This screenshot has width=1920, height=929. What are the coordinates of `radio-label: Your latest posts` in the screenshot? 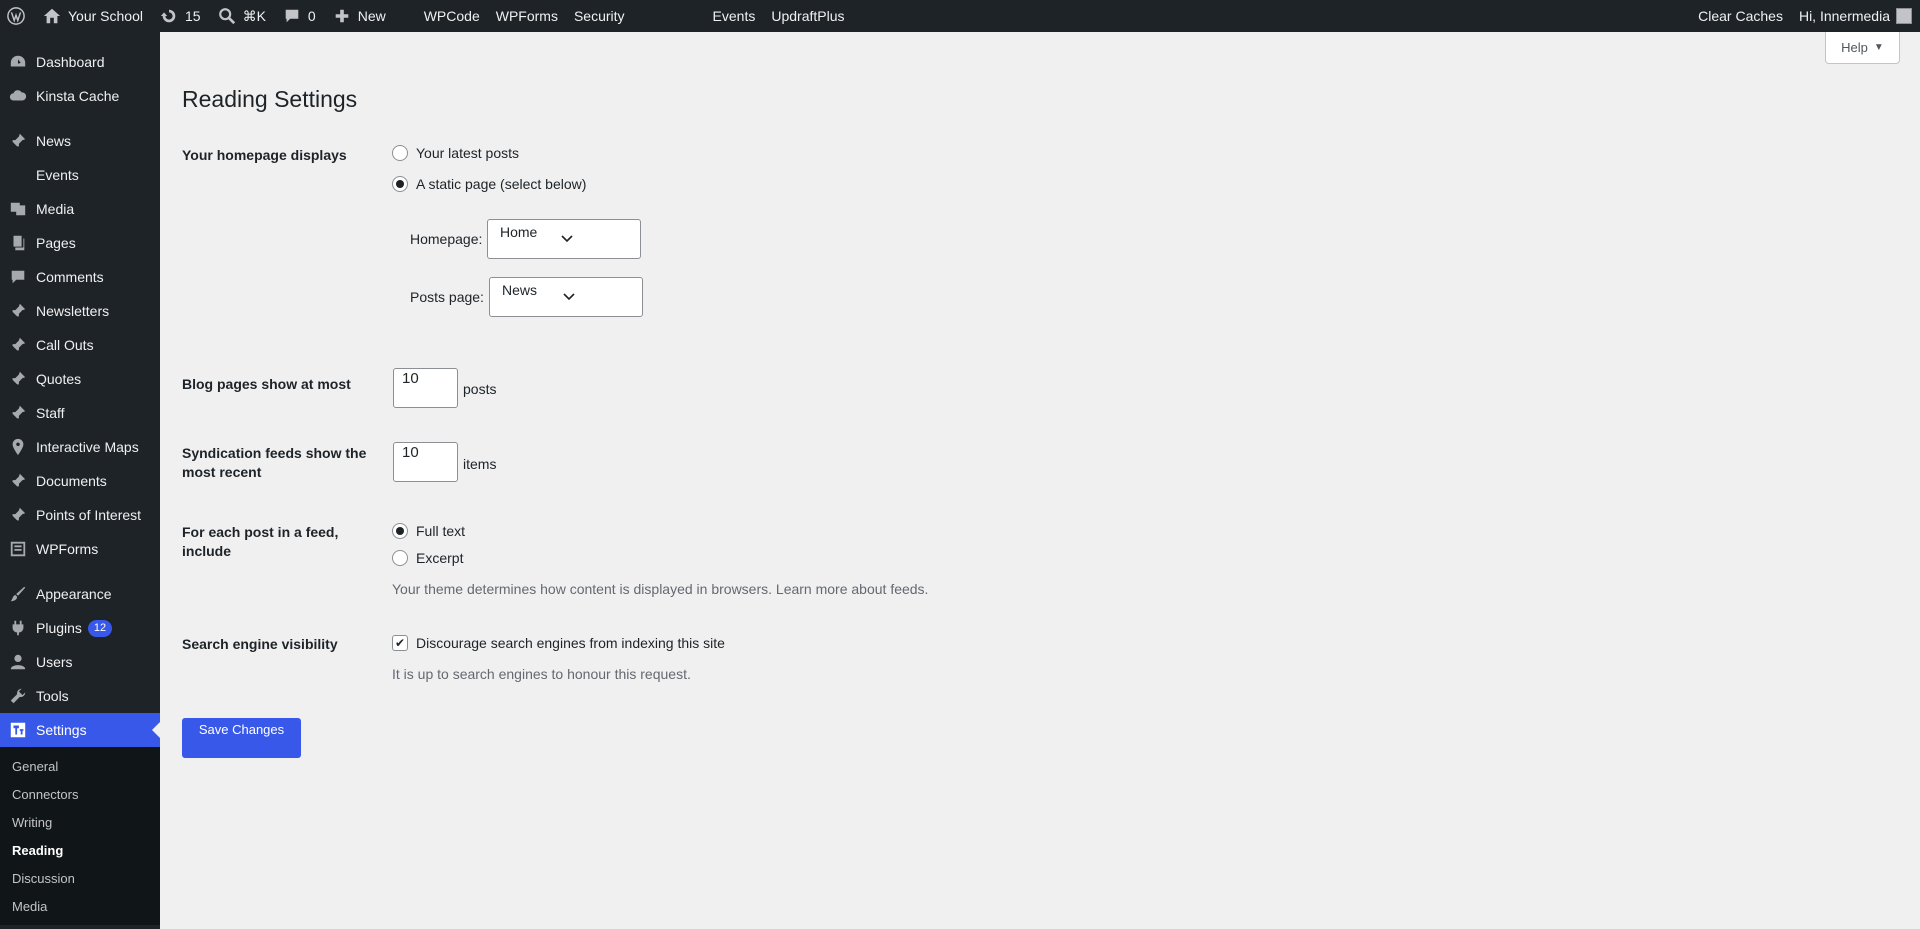 It's located at (467, 153).